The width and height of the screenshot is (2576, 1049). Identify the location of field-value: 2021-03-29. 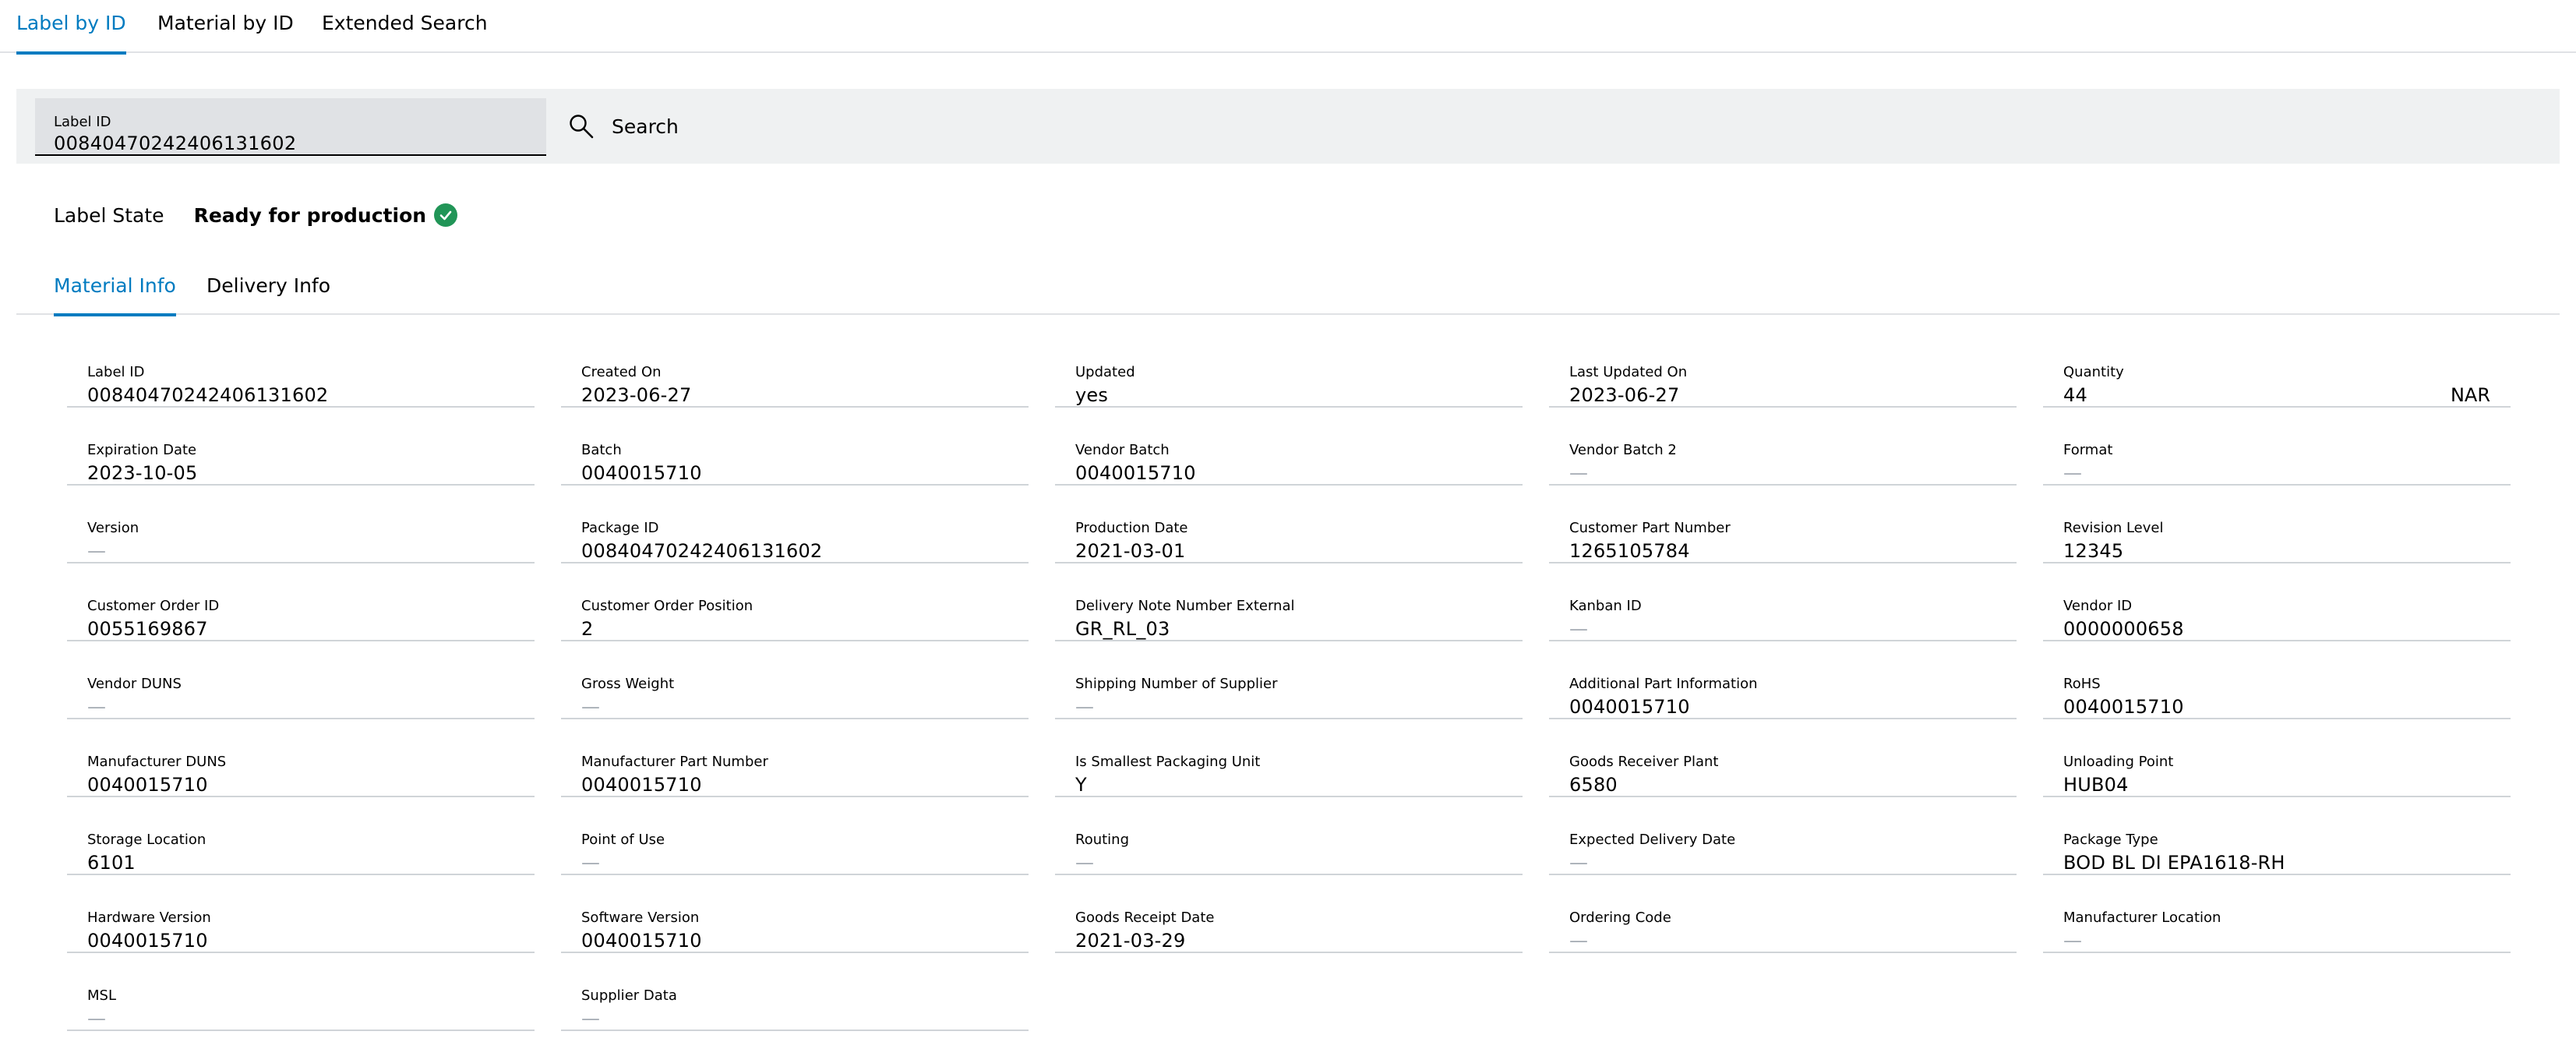
(1130, 941).